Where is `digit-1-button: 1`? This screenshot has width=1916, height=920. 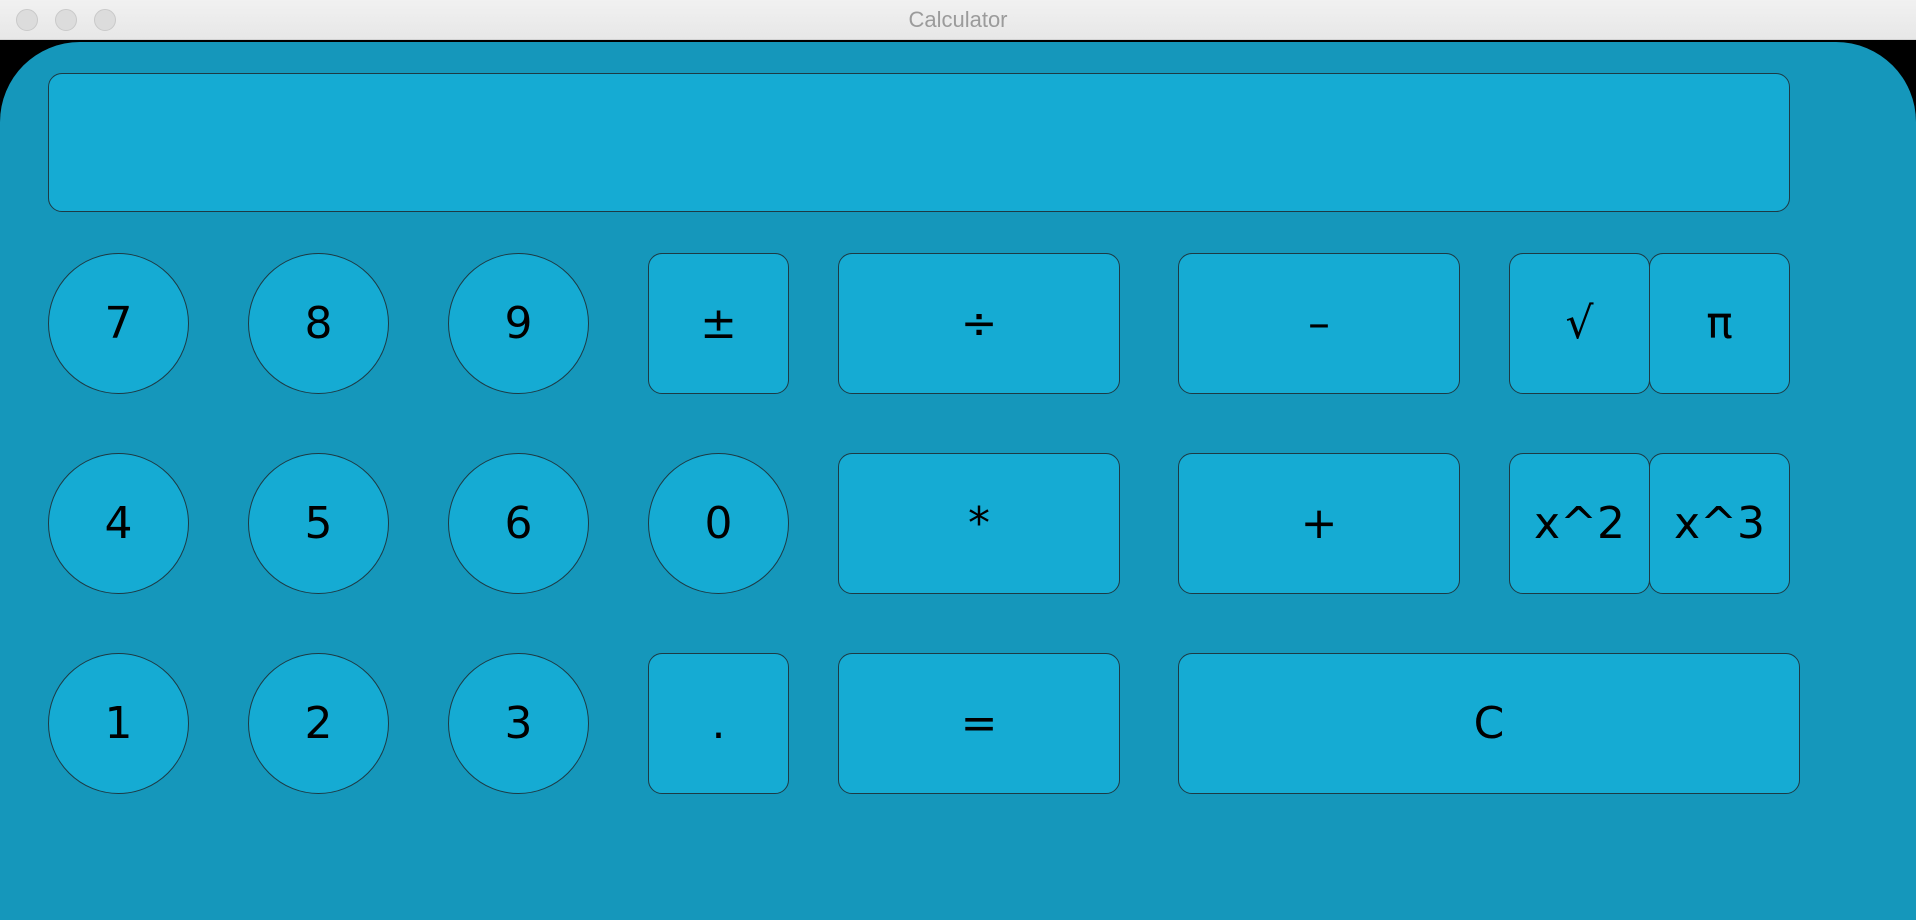 digit-1-button: 1 is located at coordinates (118, 723).